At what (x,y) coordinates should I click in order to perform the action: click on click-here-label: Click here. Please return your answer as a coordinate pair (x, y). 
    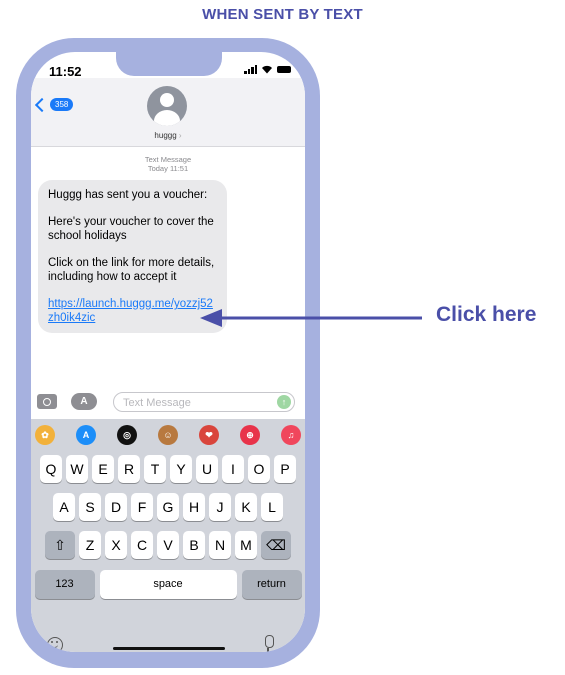
    Looking at the image, I should click on (486, 314).